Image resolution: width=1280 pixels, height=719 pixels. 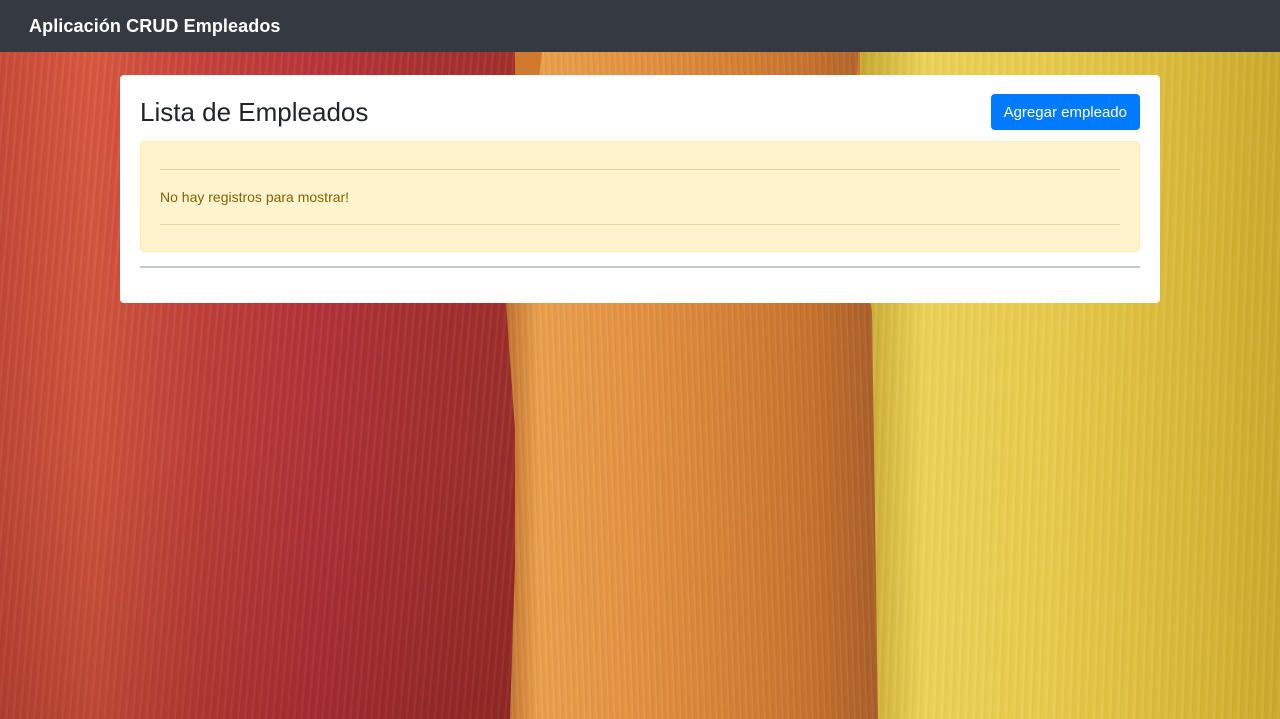 What do you see at coordinates (254, 112) in the screenshot?
I see `page-title: Lista de Empleados` at bounding box center [254, 112].